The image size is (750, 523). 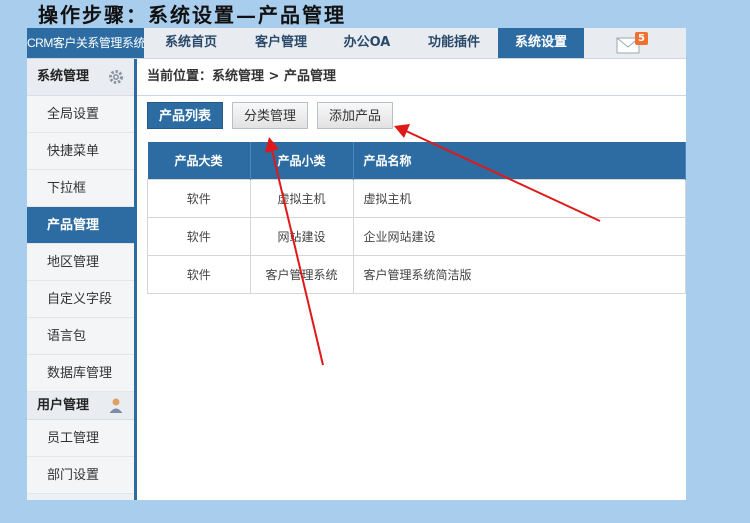 What do you see at coordinates (519, 236) in the screenshot?
I see `table-cell: 企业网站建设` at bounding box center [519, 236].